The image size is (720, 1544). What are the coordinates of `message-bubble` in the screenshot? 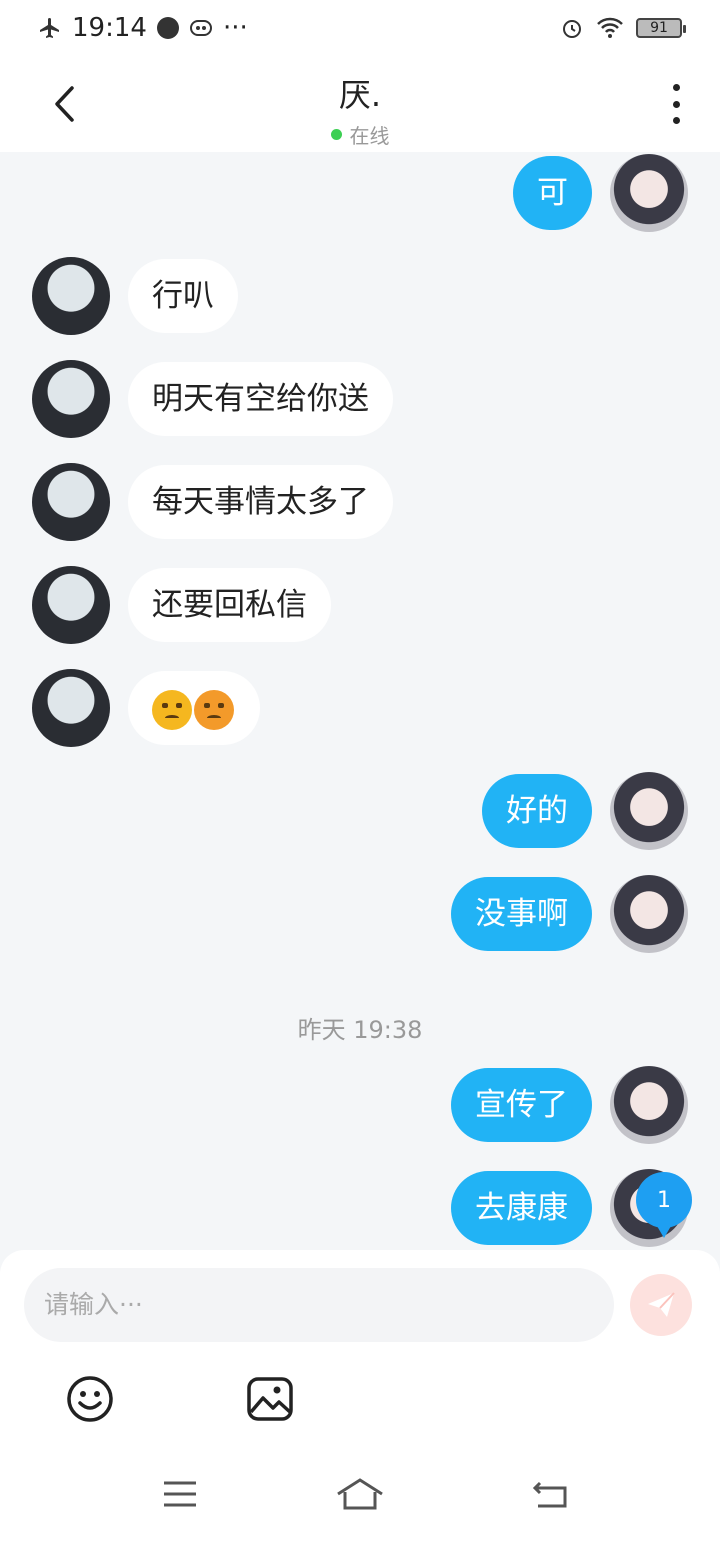 It's located at (194, 708).